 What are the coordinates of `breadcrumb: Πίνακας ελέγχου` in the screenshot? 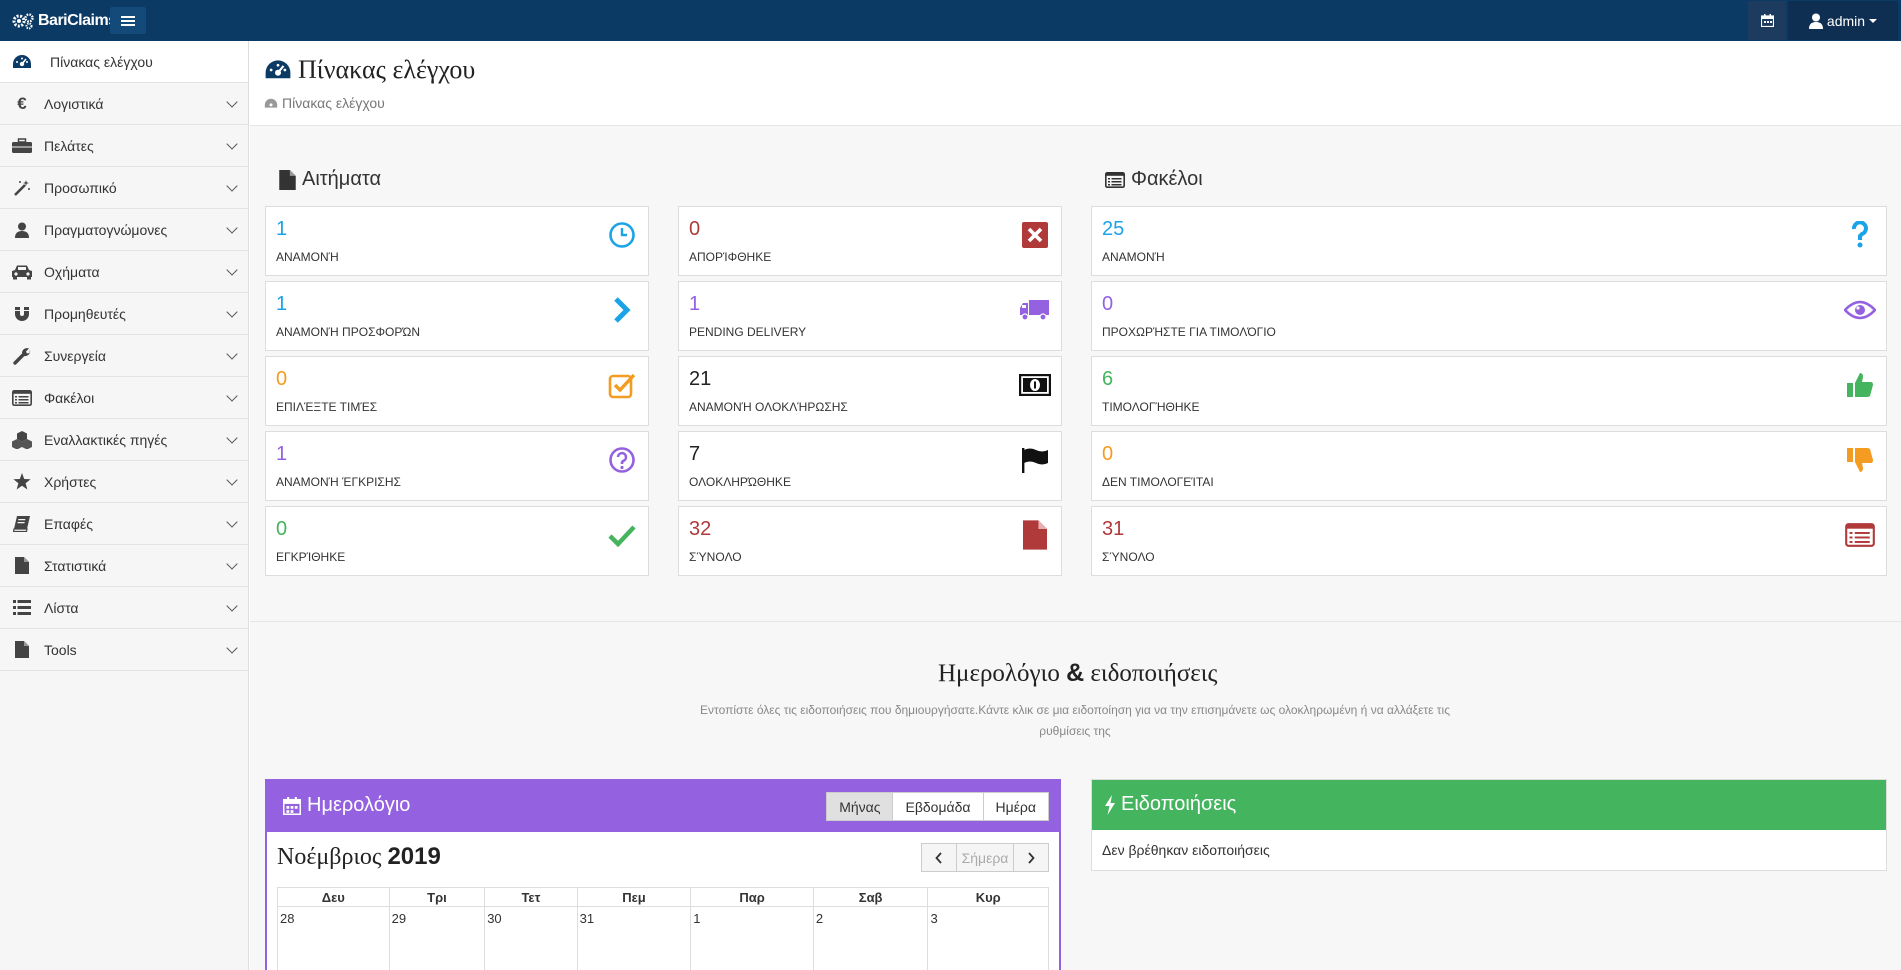 It's located at (324, 103).